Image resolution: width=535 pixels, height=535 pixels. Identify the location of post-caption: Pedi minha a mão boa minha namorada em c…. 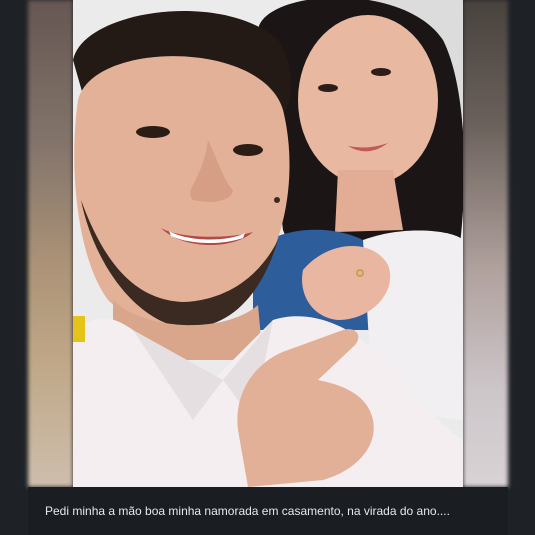
(247, 511).